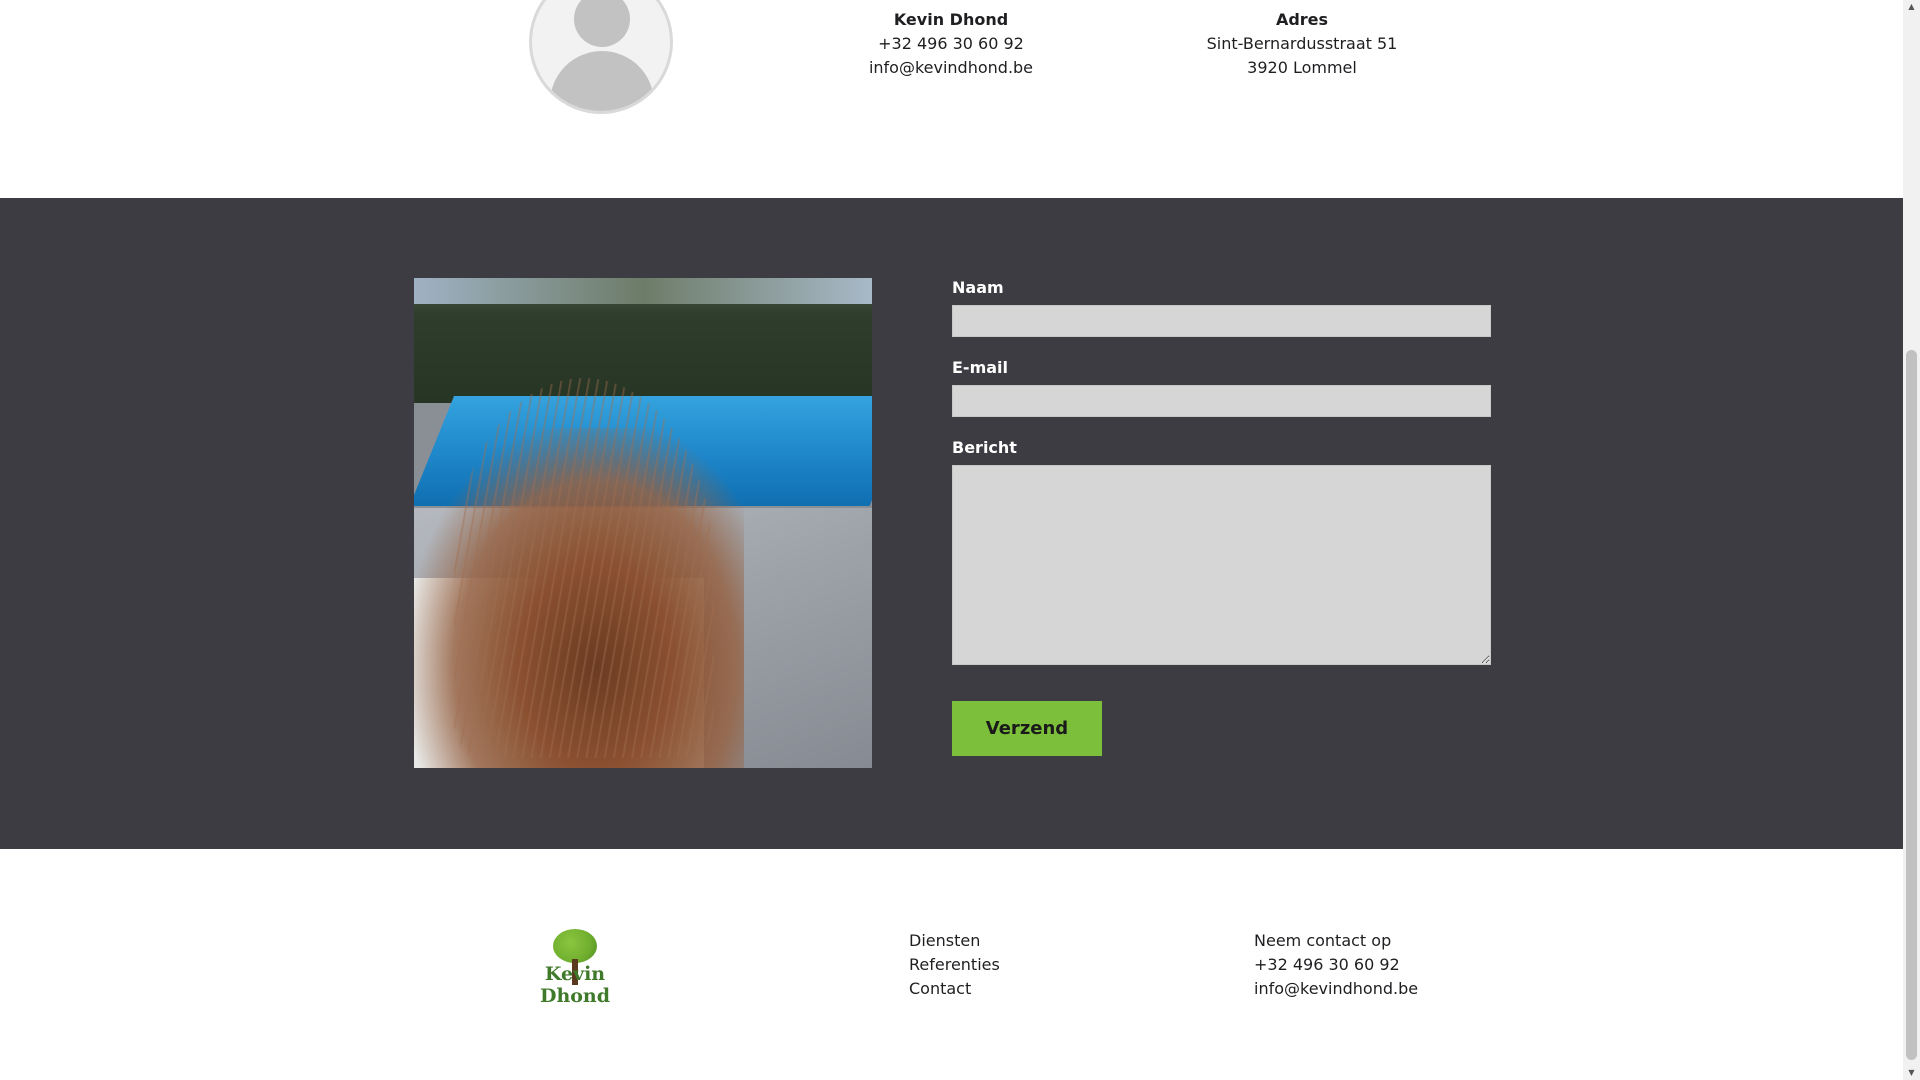 The width and height of the screenshot is (1920, 1080). Describe the element at coordinates (602, 81) in the screenshot. I see `avatar-body-shape` at that location.